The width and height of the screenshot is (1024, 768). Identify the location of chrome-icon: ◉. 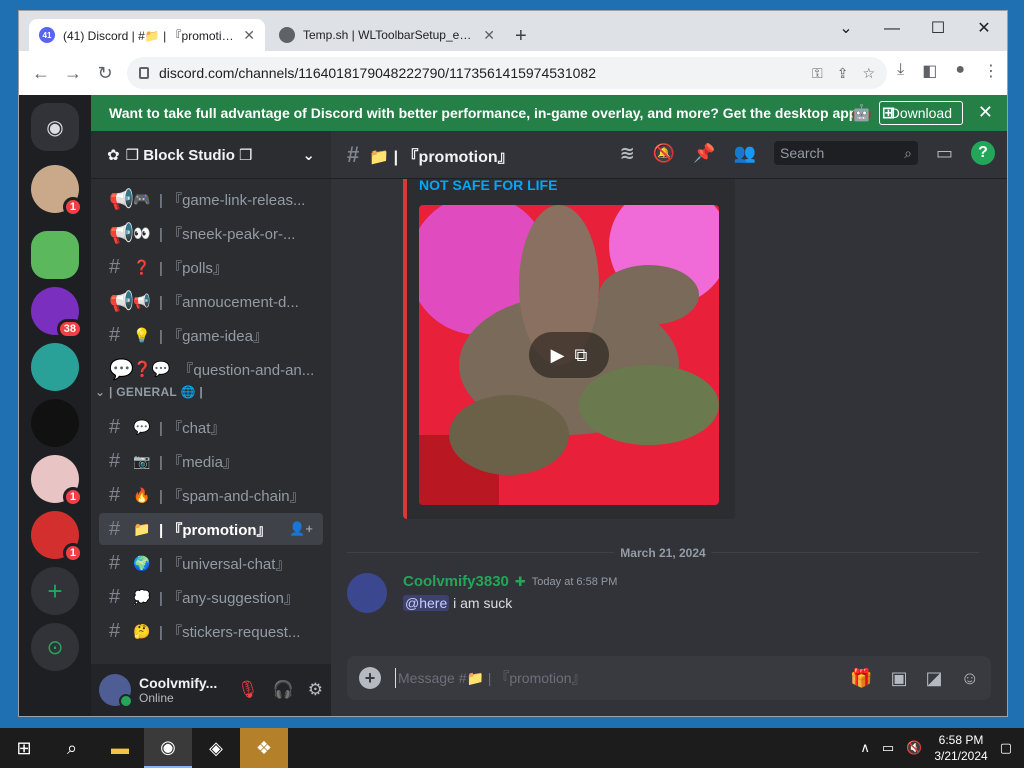
(168, 748).